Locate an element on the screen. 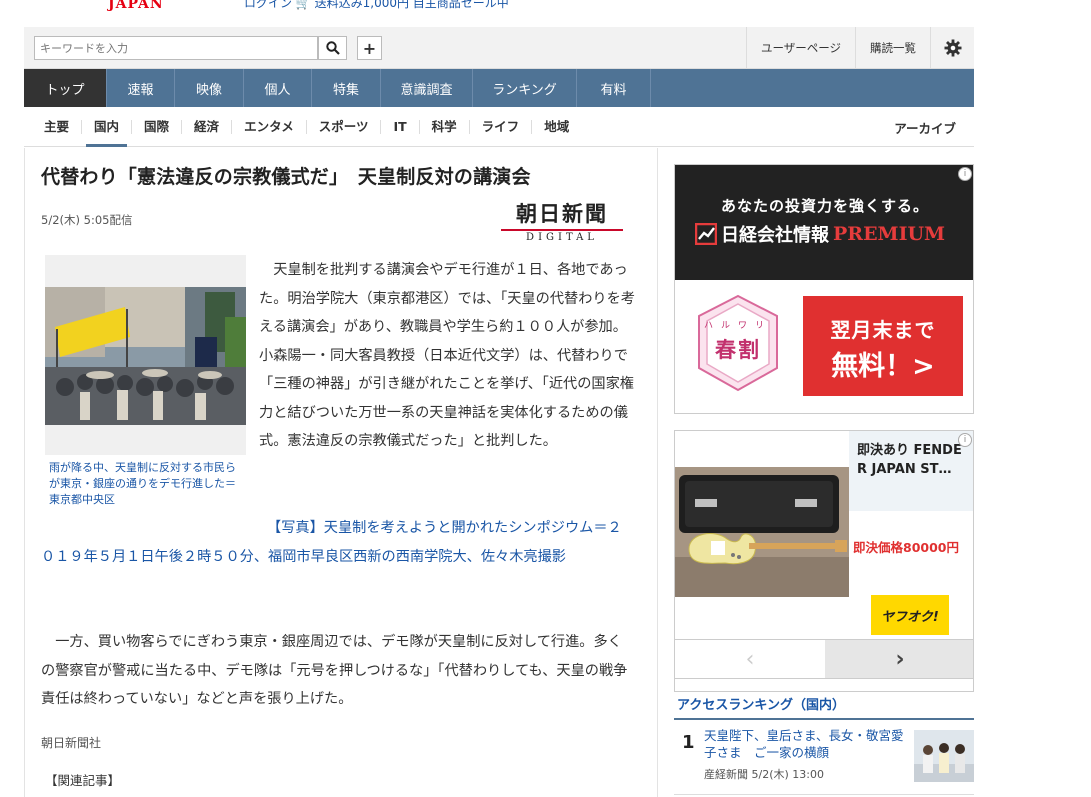 This screenshot has width=1091, height=797. login-link: ログイン is located at coordinates (268, 5).